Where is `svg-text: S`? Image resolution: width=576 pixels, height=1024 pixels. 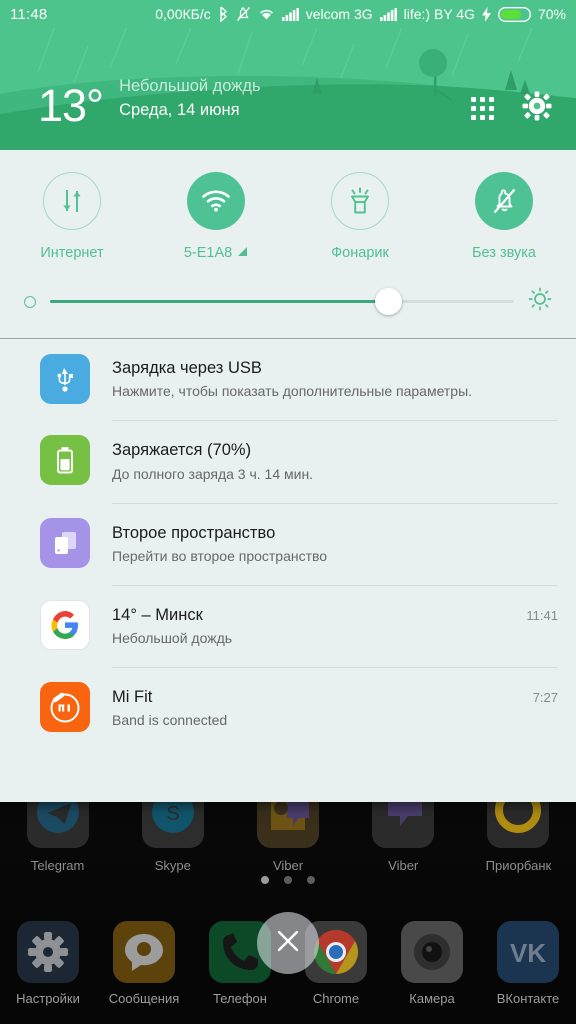 svg-text: S is located at coordinates (172, 814).